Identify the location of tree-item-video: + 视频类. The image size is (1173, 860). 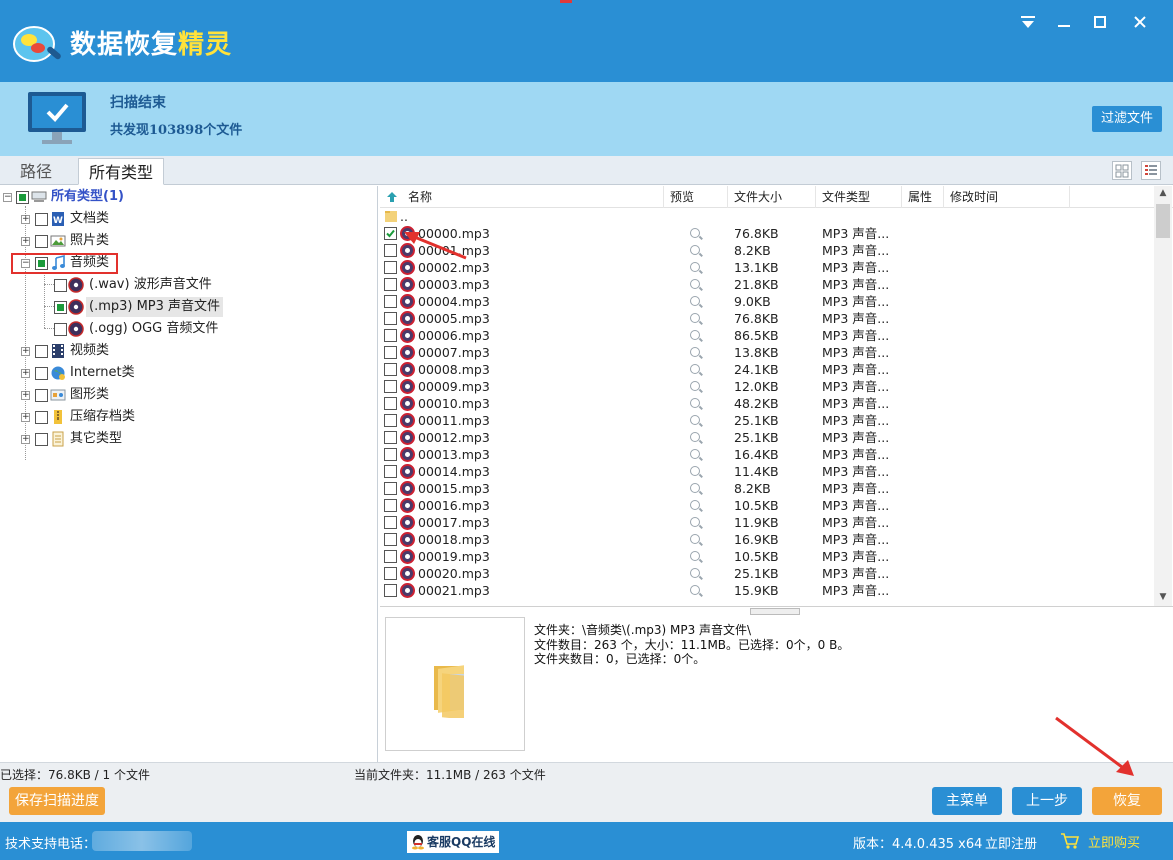
(100, 351).